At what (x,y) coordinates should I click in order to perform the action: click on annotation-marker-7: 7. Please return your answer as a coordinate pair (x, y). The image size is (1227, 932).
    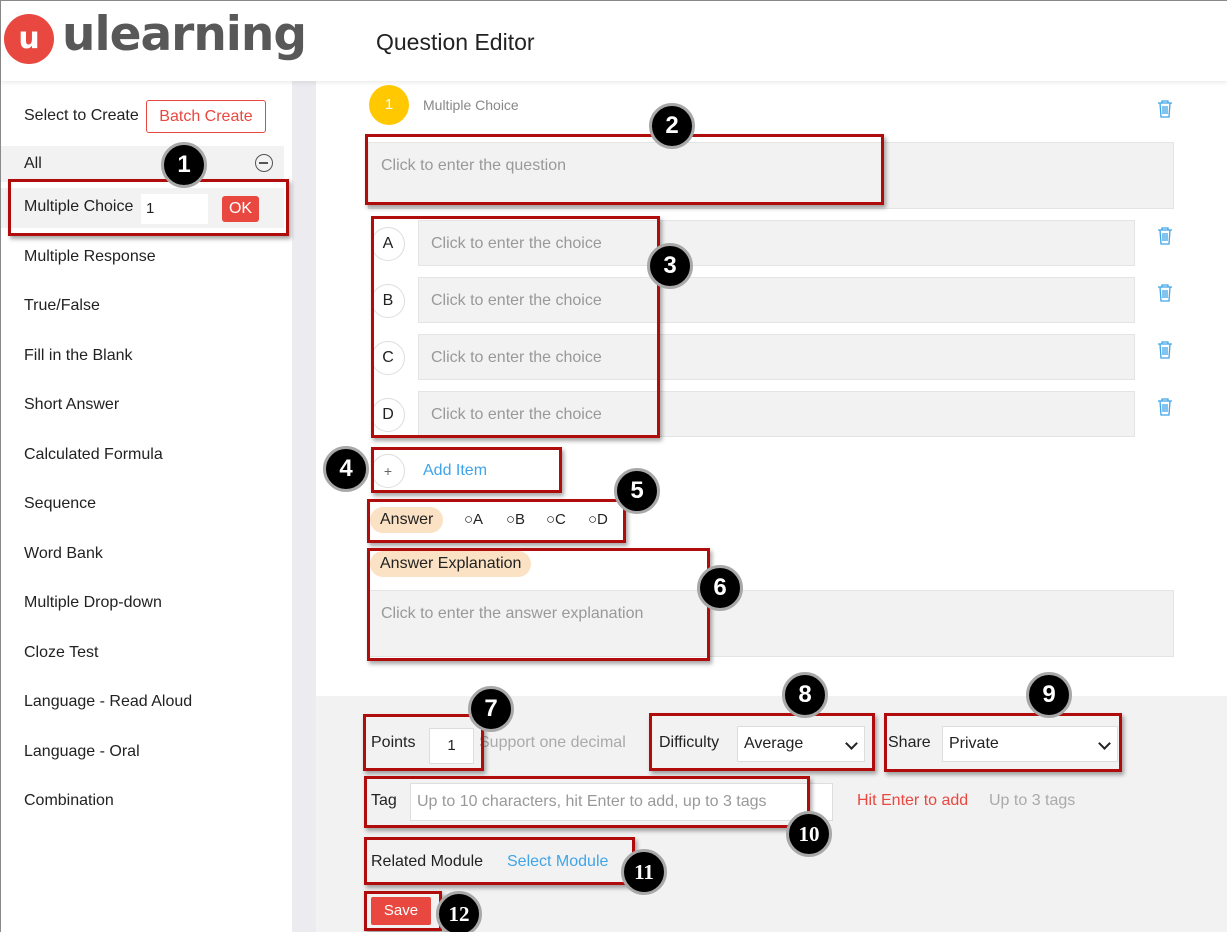
    Looking at the image, I should click on (491, 709).